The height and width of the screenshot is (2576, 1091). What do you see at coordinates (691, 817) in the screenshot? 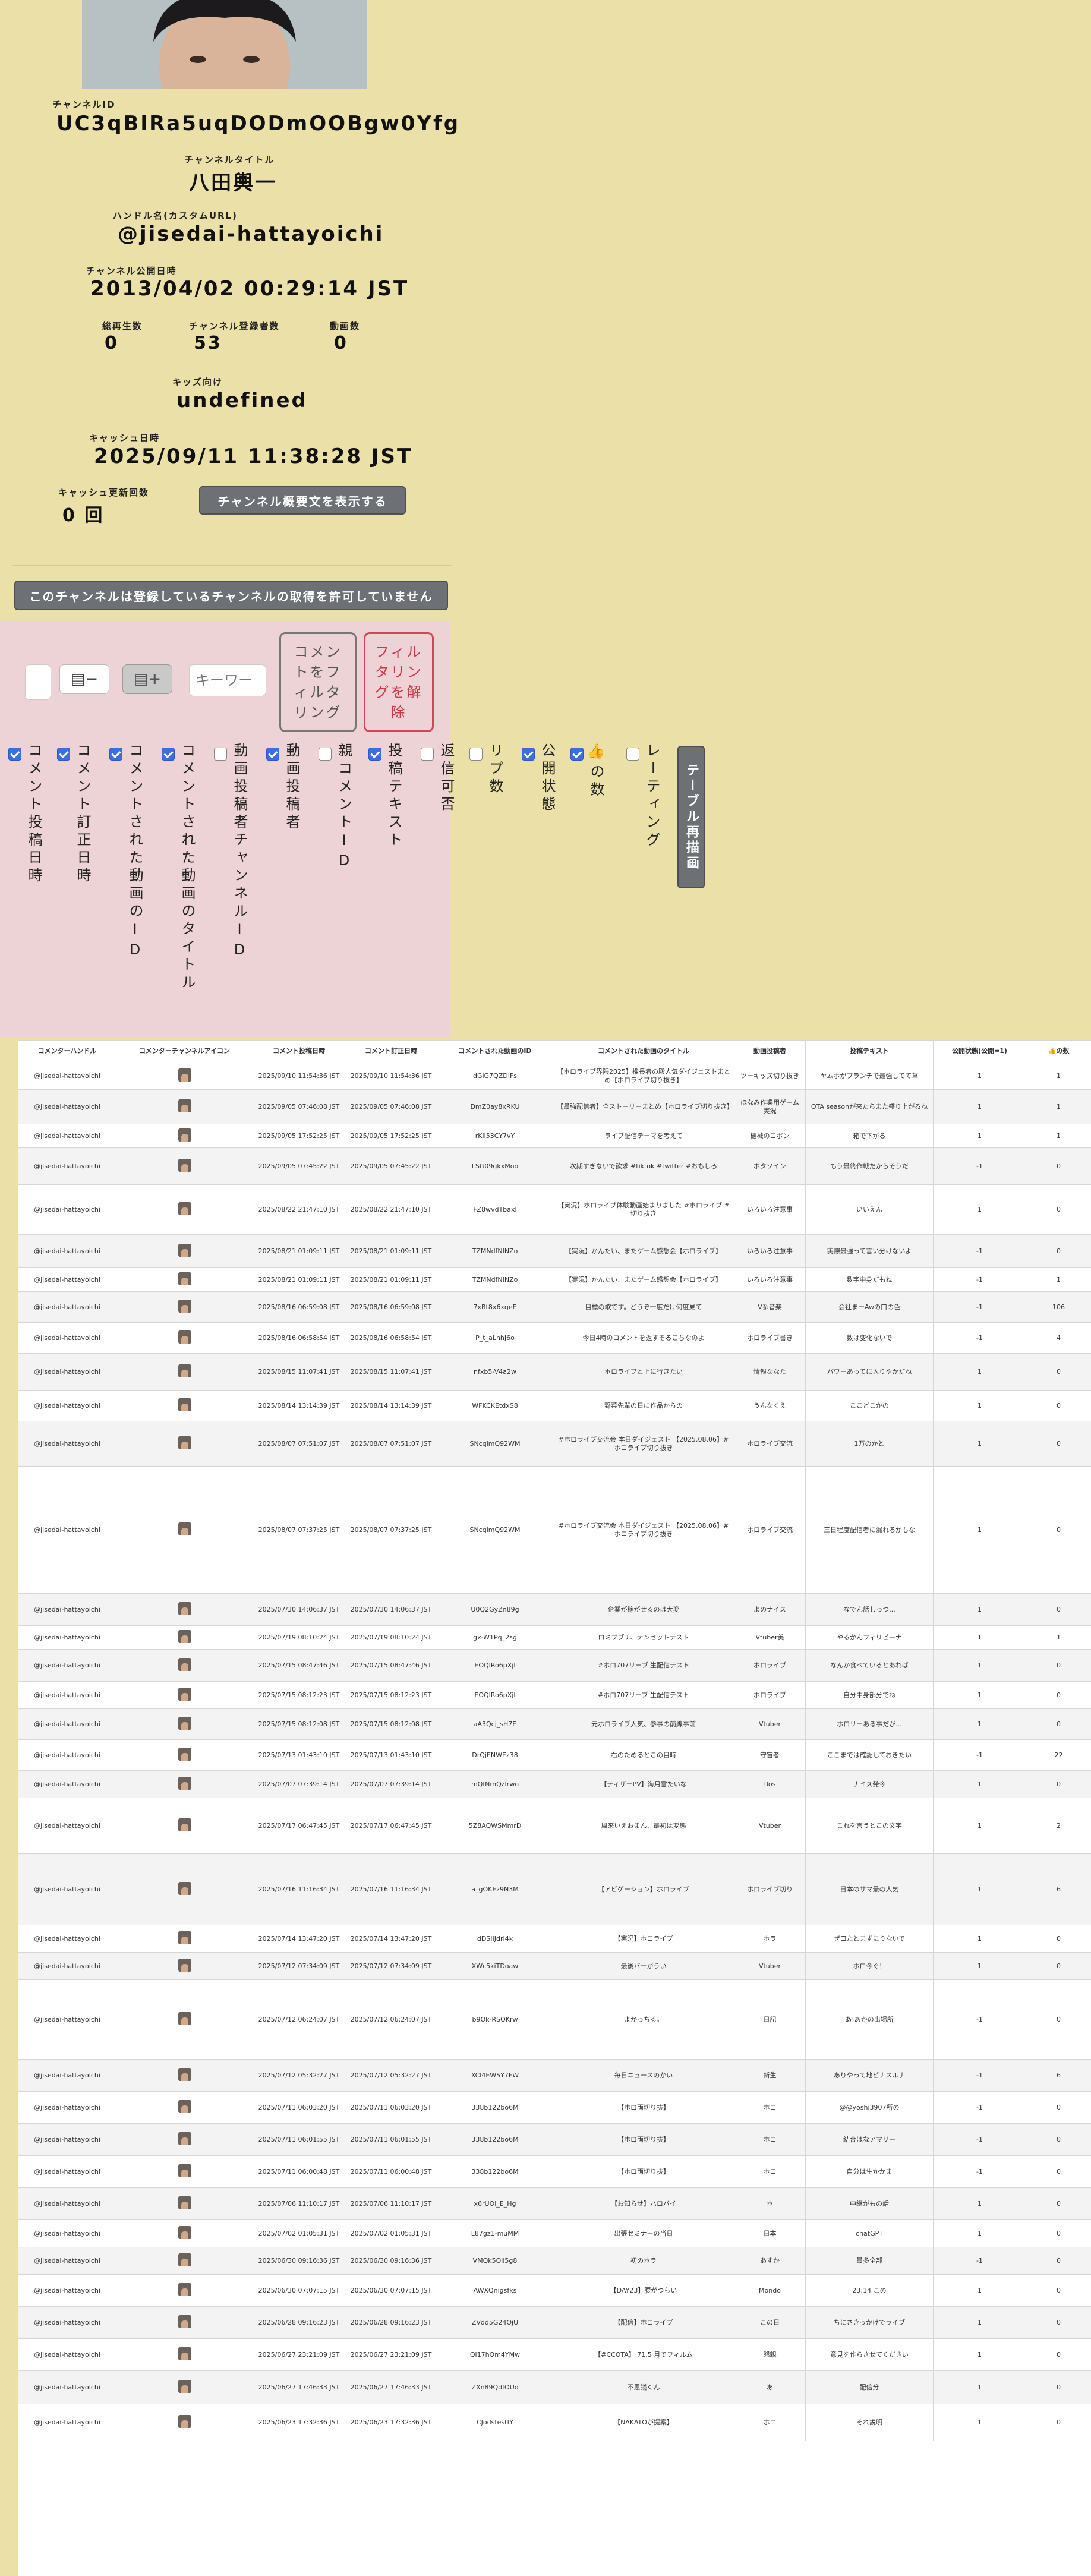
I see `redraw-table-button: テーブル再描画` at bounding box center [691, 817].